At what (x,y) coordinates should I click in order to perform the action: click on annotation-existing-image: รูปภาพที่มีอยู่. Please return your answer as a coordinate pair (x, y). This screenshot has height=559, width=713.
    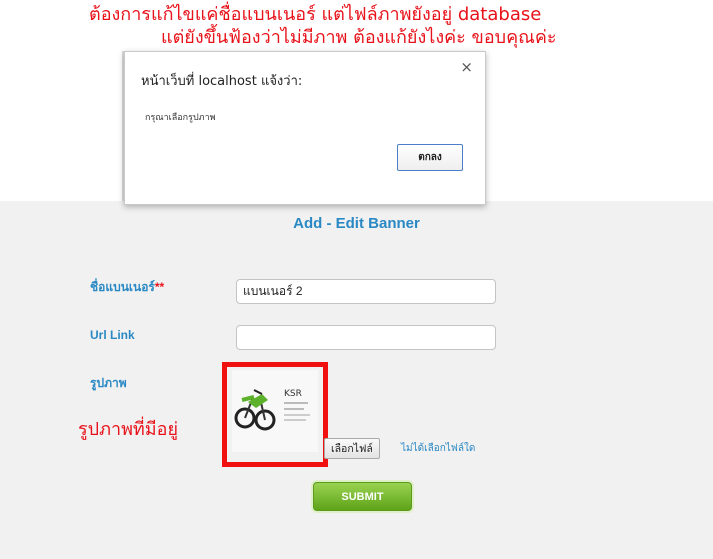
    Looking at the image, I should click on (128, 429).